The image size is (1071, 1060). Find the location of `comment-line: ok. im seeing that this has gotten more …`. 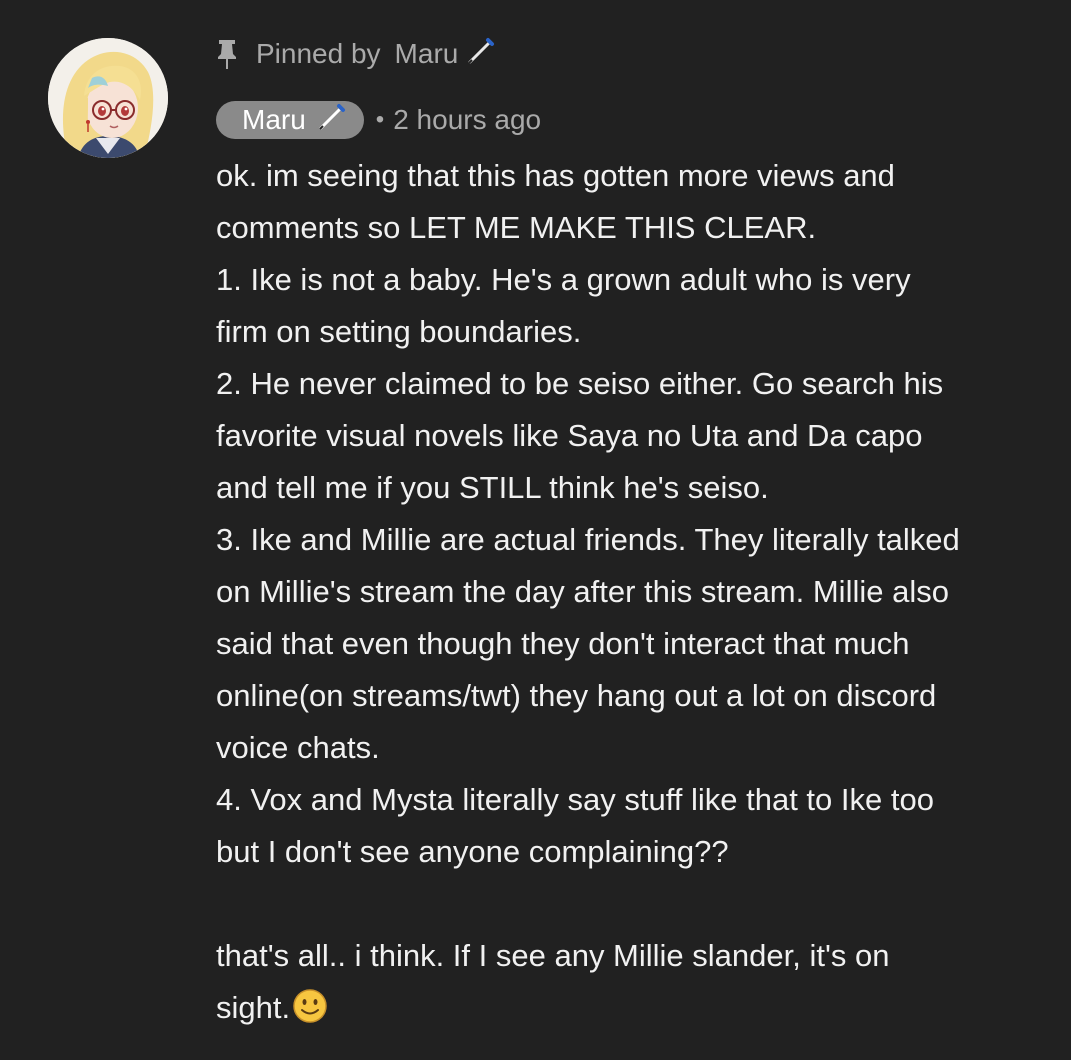

comment-line: ok. im seeing that this has gotten more … is located at coordinates (555, 175).